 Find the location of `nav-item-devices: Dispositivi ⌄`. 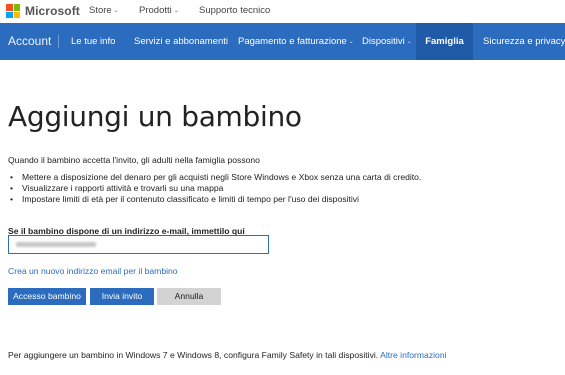

nav-item-devices: Dispositivi ⌄ is located at coordinates (387, 41).